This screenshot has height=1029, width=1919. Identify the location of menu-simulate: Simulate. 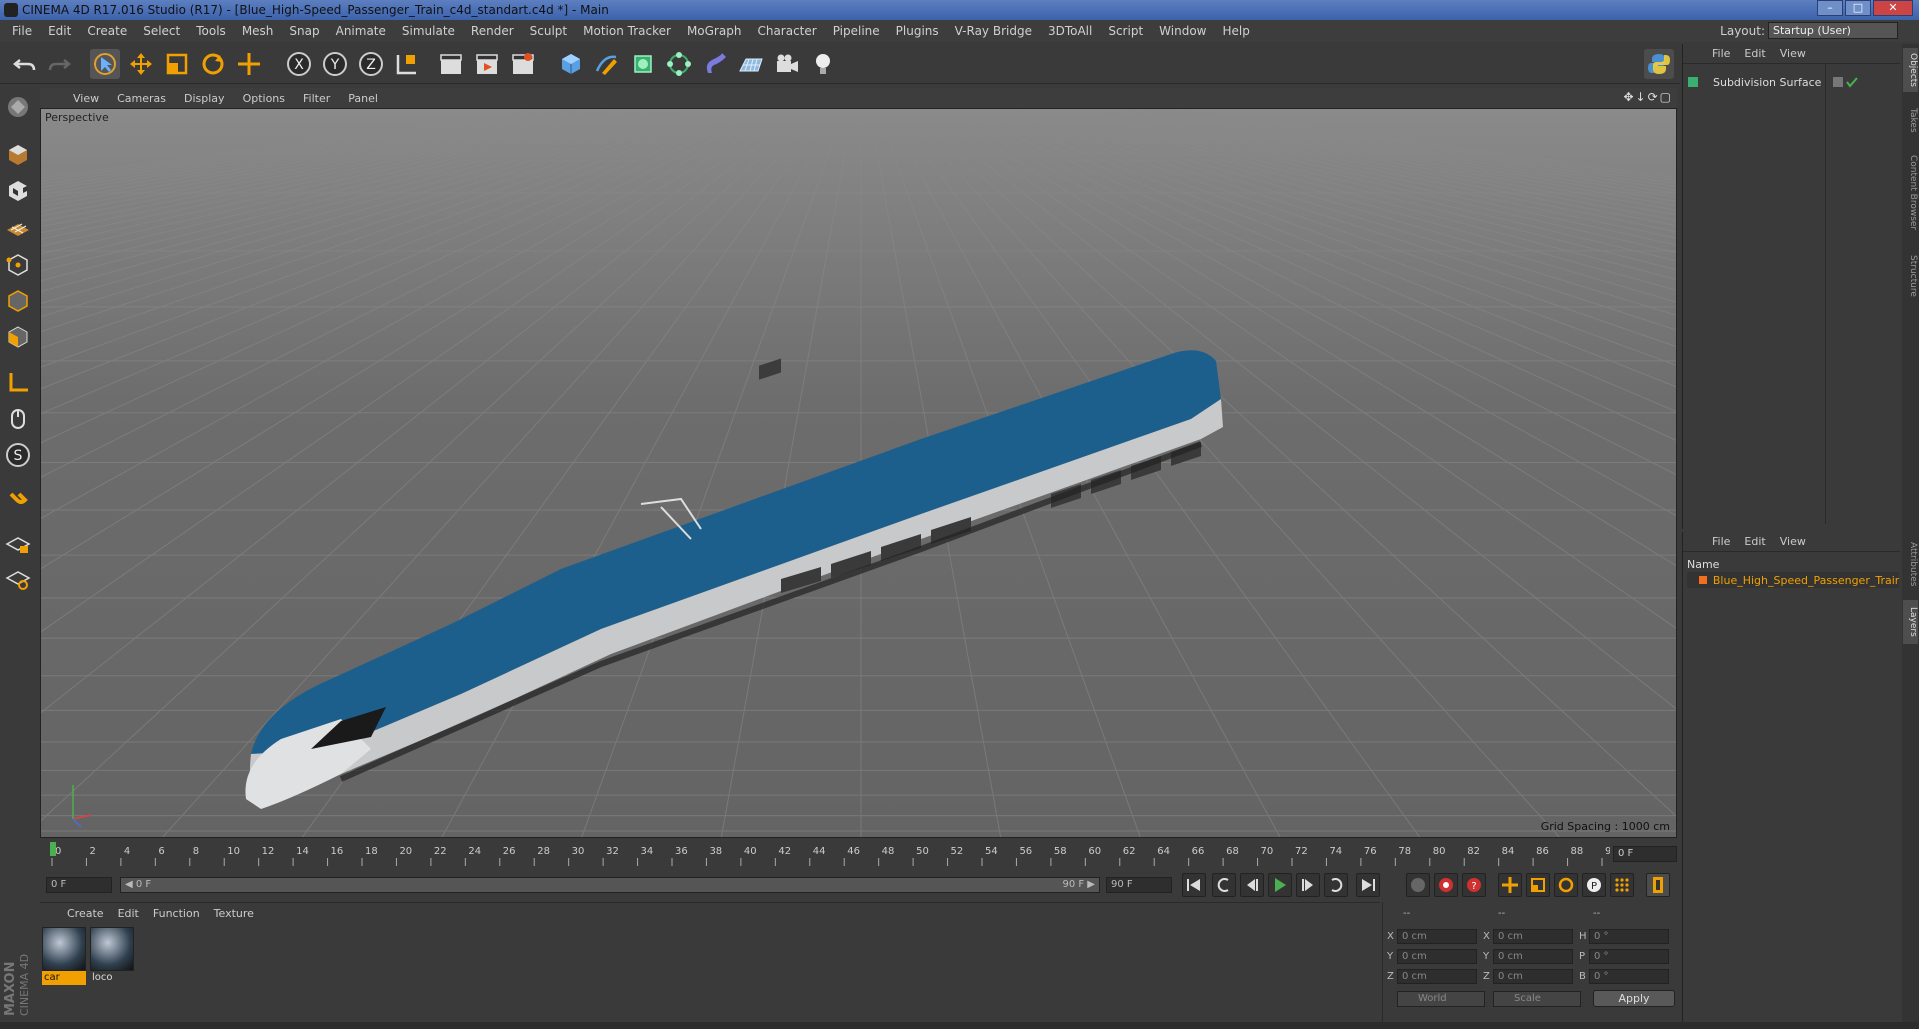
(428, 31).